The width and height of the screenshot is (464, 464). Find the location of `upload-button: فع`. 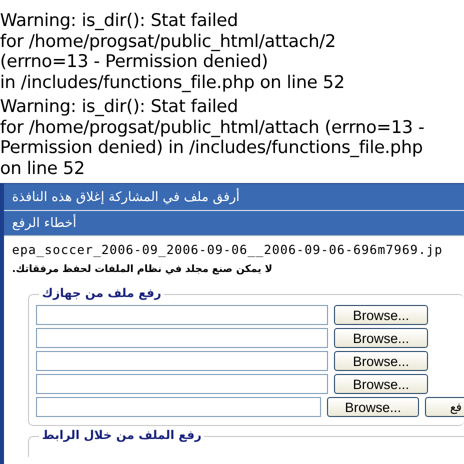

upload-button: فع is located at coordinates (444, 407).